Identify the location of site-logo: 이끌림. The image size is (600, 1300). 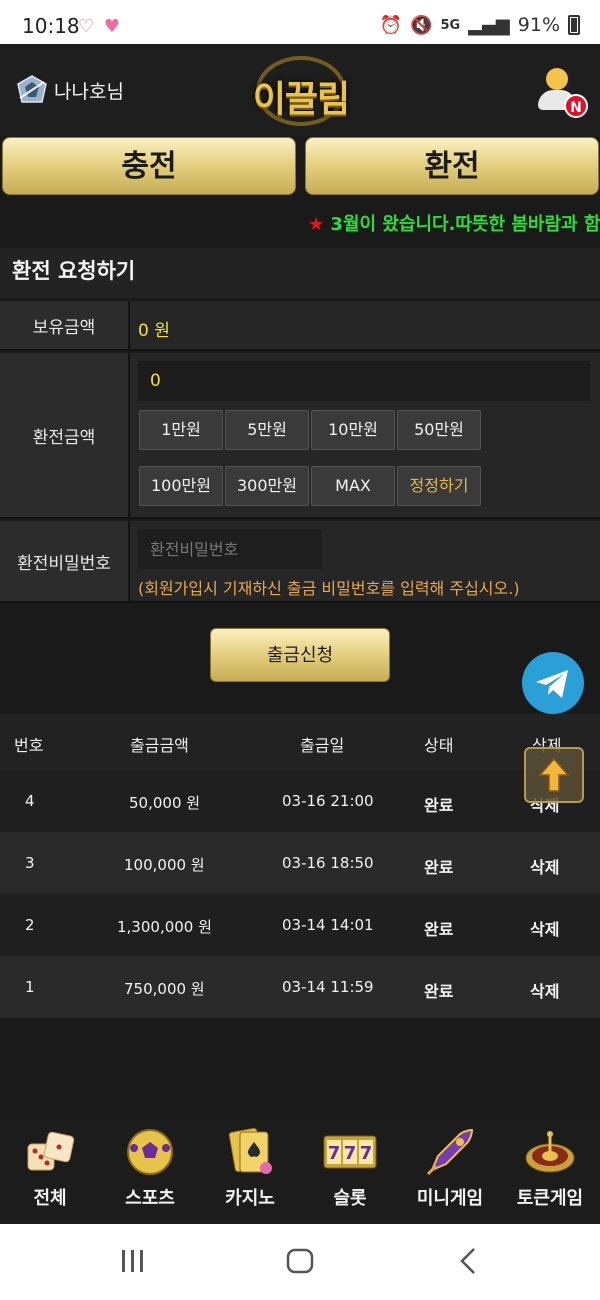
(301, 91).